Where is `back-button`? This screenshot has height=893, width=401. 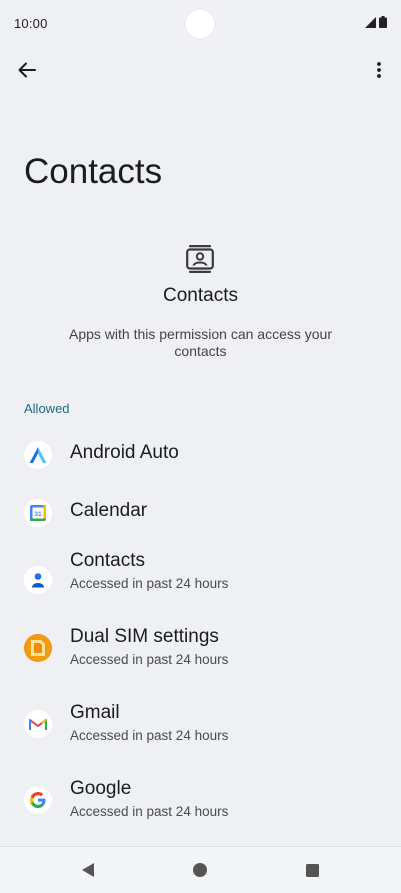 back-button is located at coordinates (27, 70).